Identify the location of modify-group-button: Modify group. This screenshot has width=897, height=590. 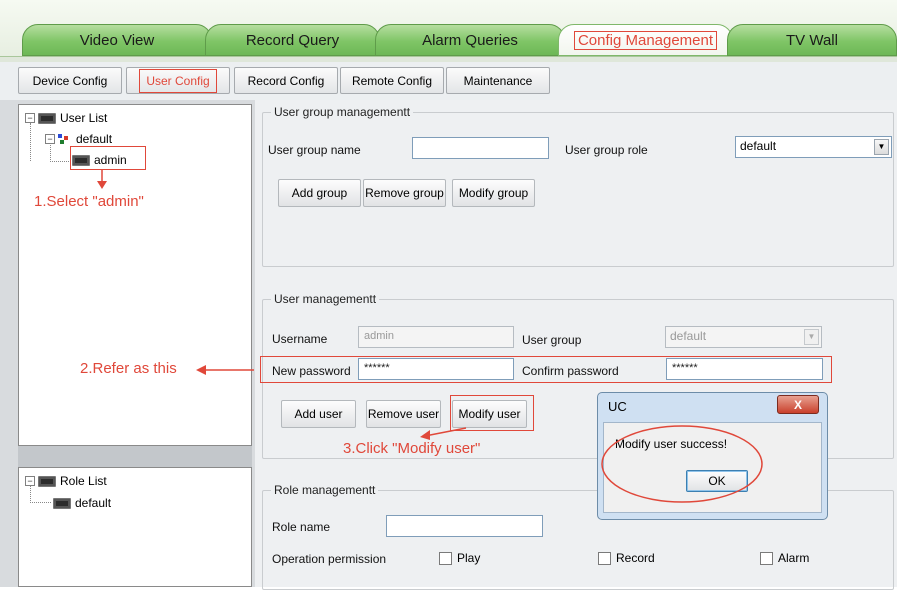
(493, 193).